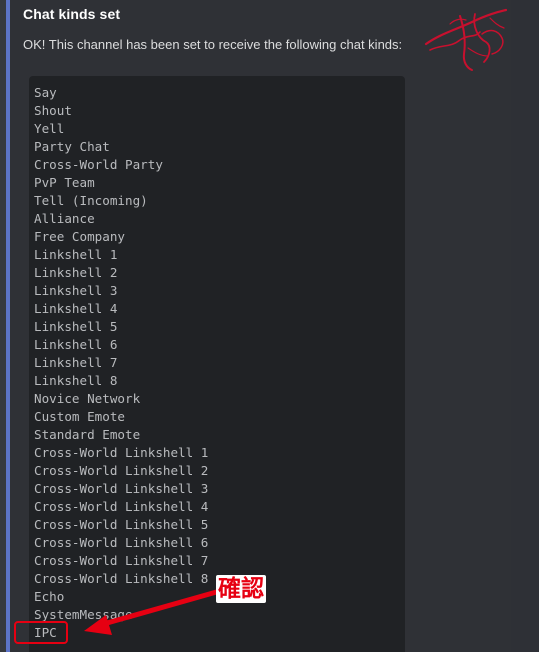 The image size is (539, 652). Describe the element at coordinates (64, 218) in the screenshot. I see `chat-kind-item: Alliance` at that location.